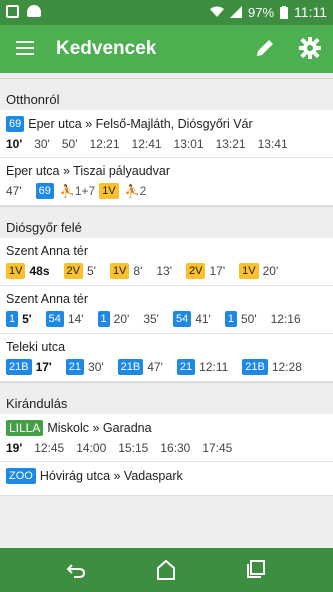  I want to click on walk-transfer: ⛹2, so click(135, 191).